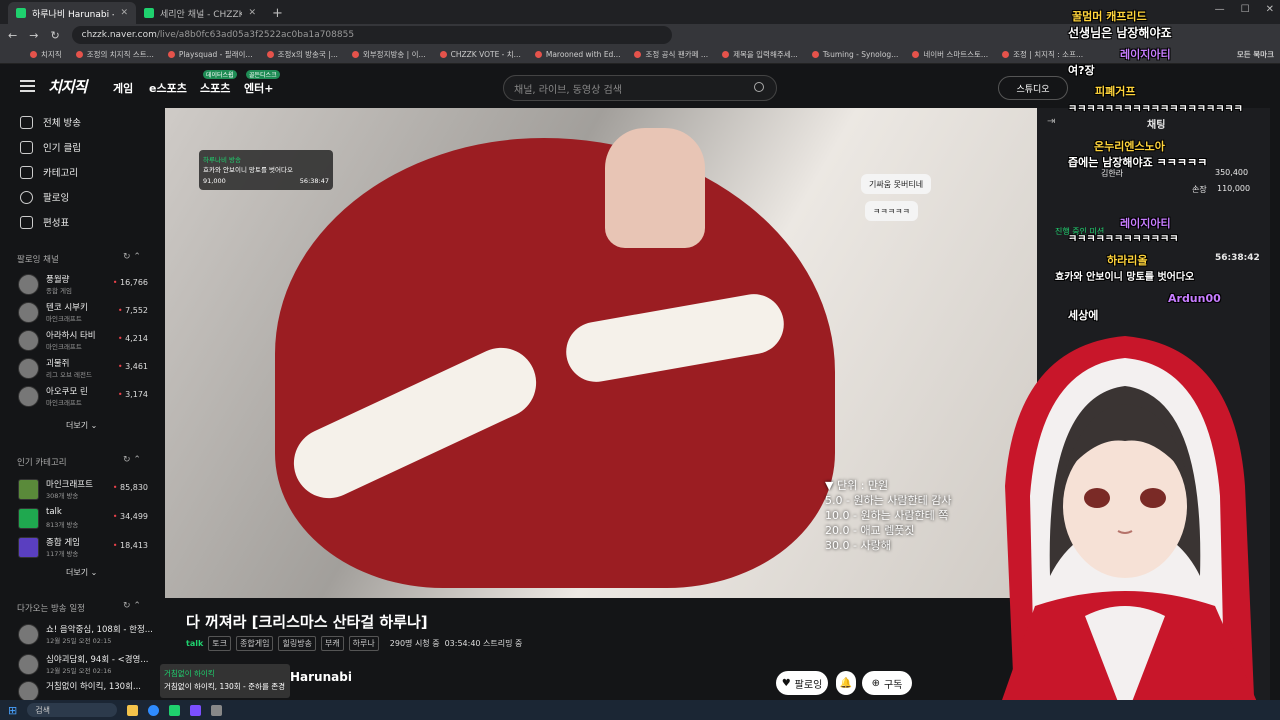  I want to click on following-channel: 풍월량종합 게임16,766, so click(88, 285).